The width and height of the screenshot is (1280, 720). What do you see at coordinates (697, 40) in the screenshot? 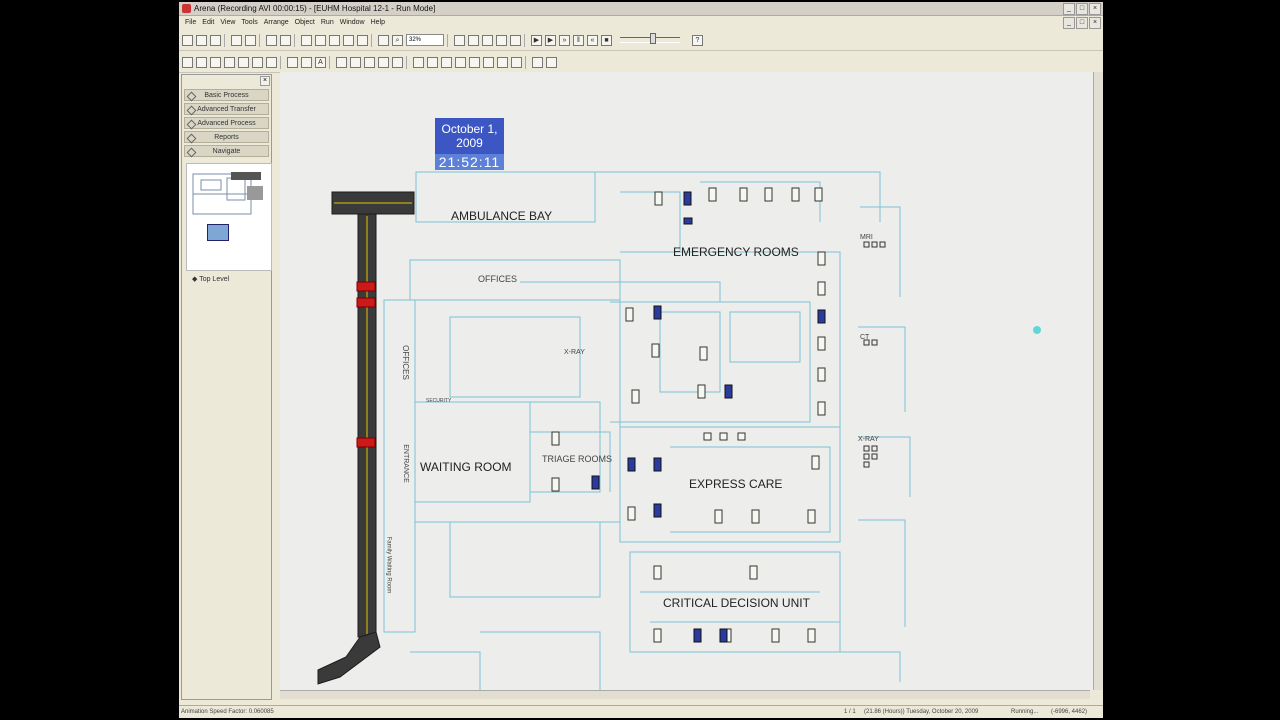
I see `context-help-icon: ?` at bounding box center [697, 40].